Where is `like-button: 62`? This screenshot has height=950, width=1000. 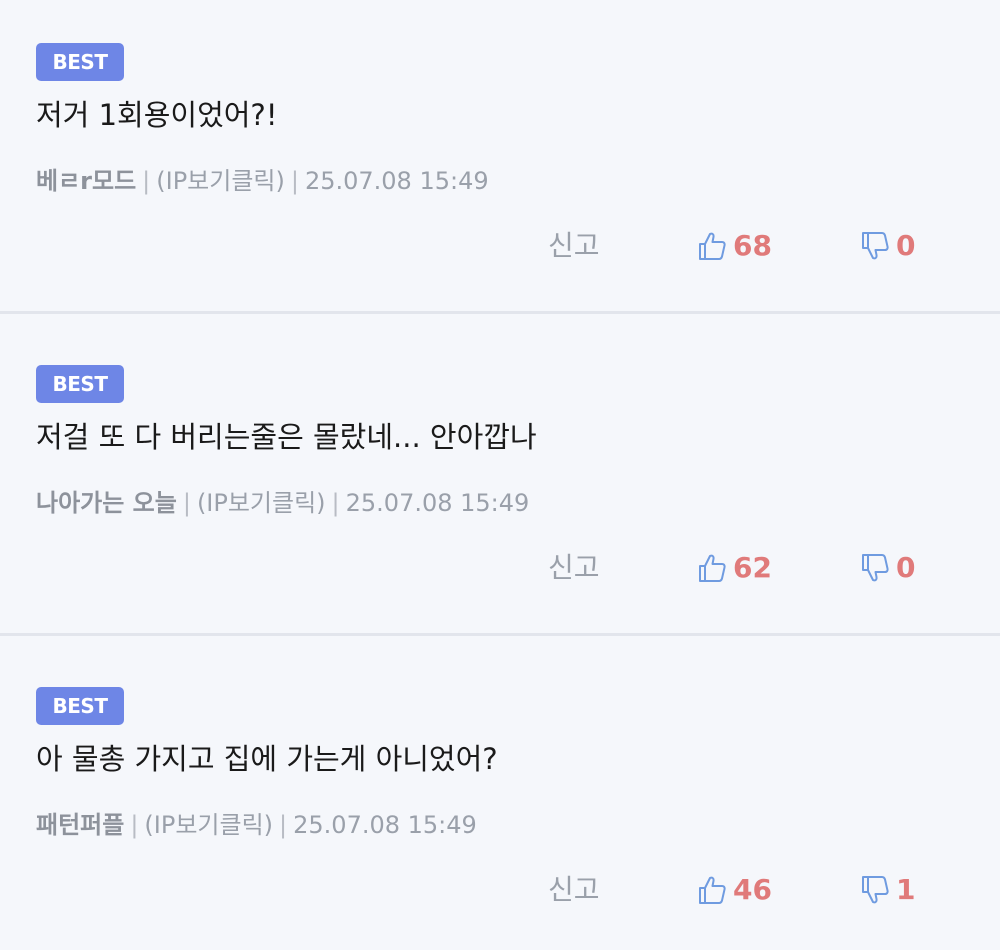
like-button: 62 is located at coordinates (734, 568).